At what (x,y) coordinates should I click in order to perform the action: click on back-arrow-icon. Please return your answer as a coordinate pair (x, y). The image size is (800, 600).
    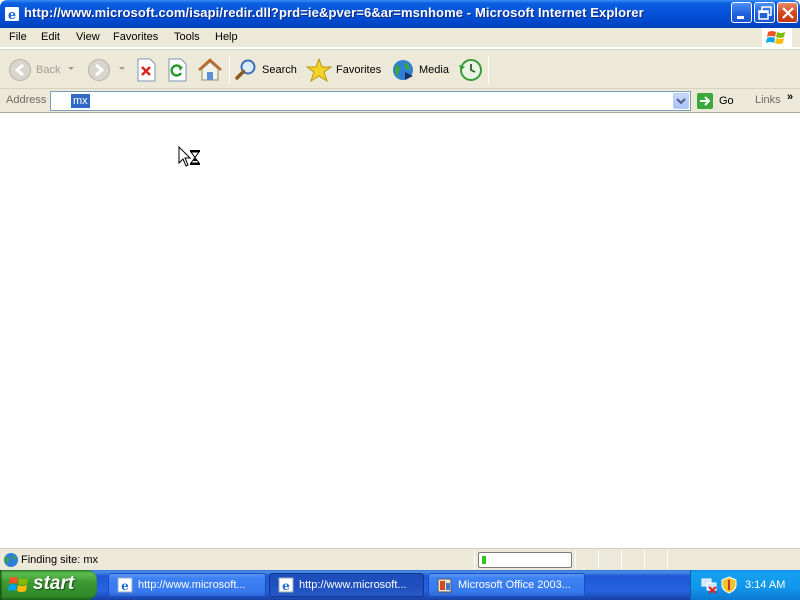
    Looking at the image, I should click on (20, 70).